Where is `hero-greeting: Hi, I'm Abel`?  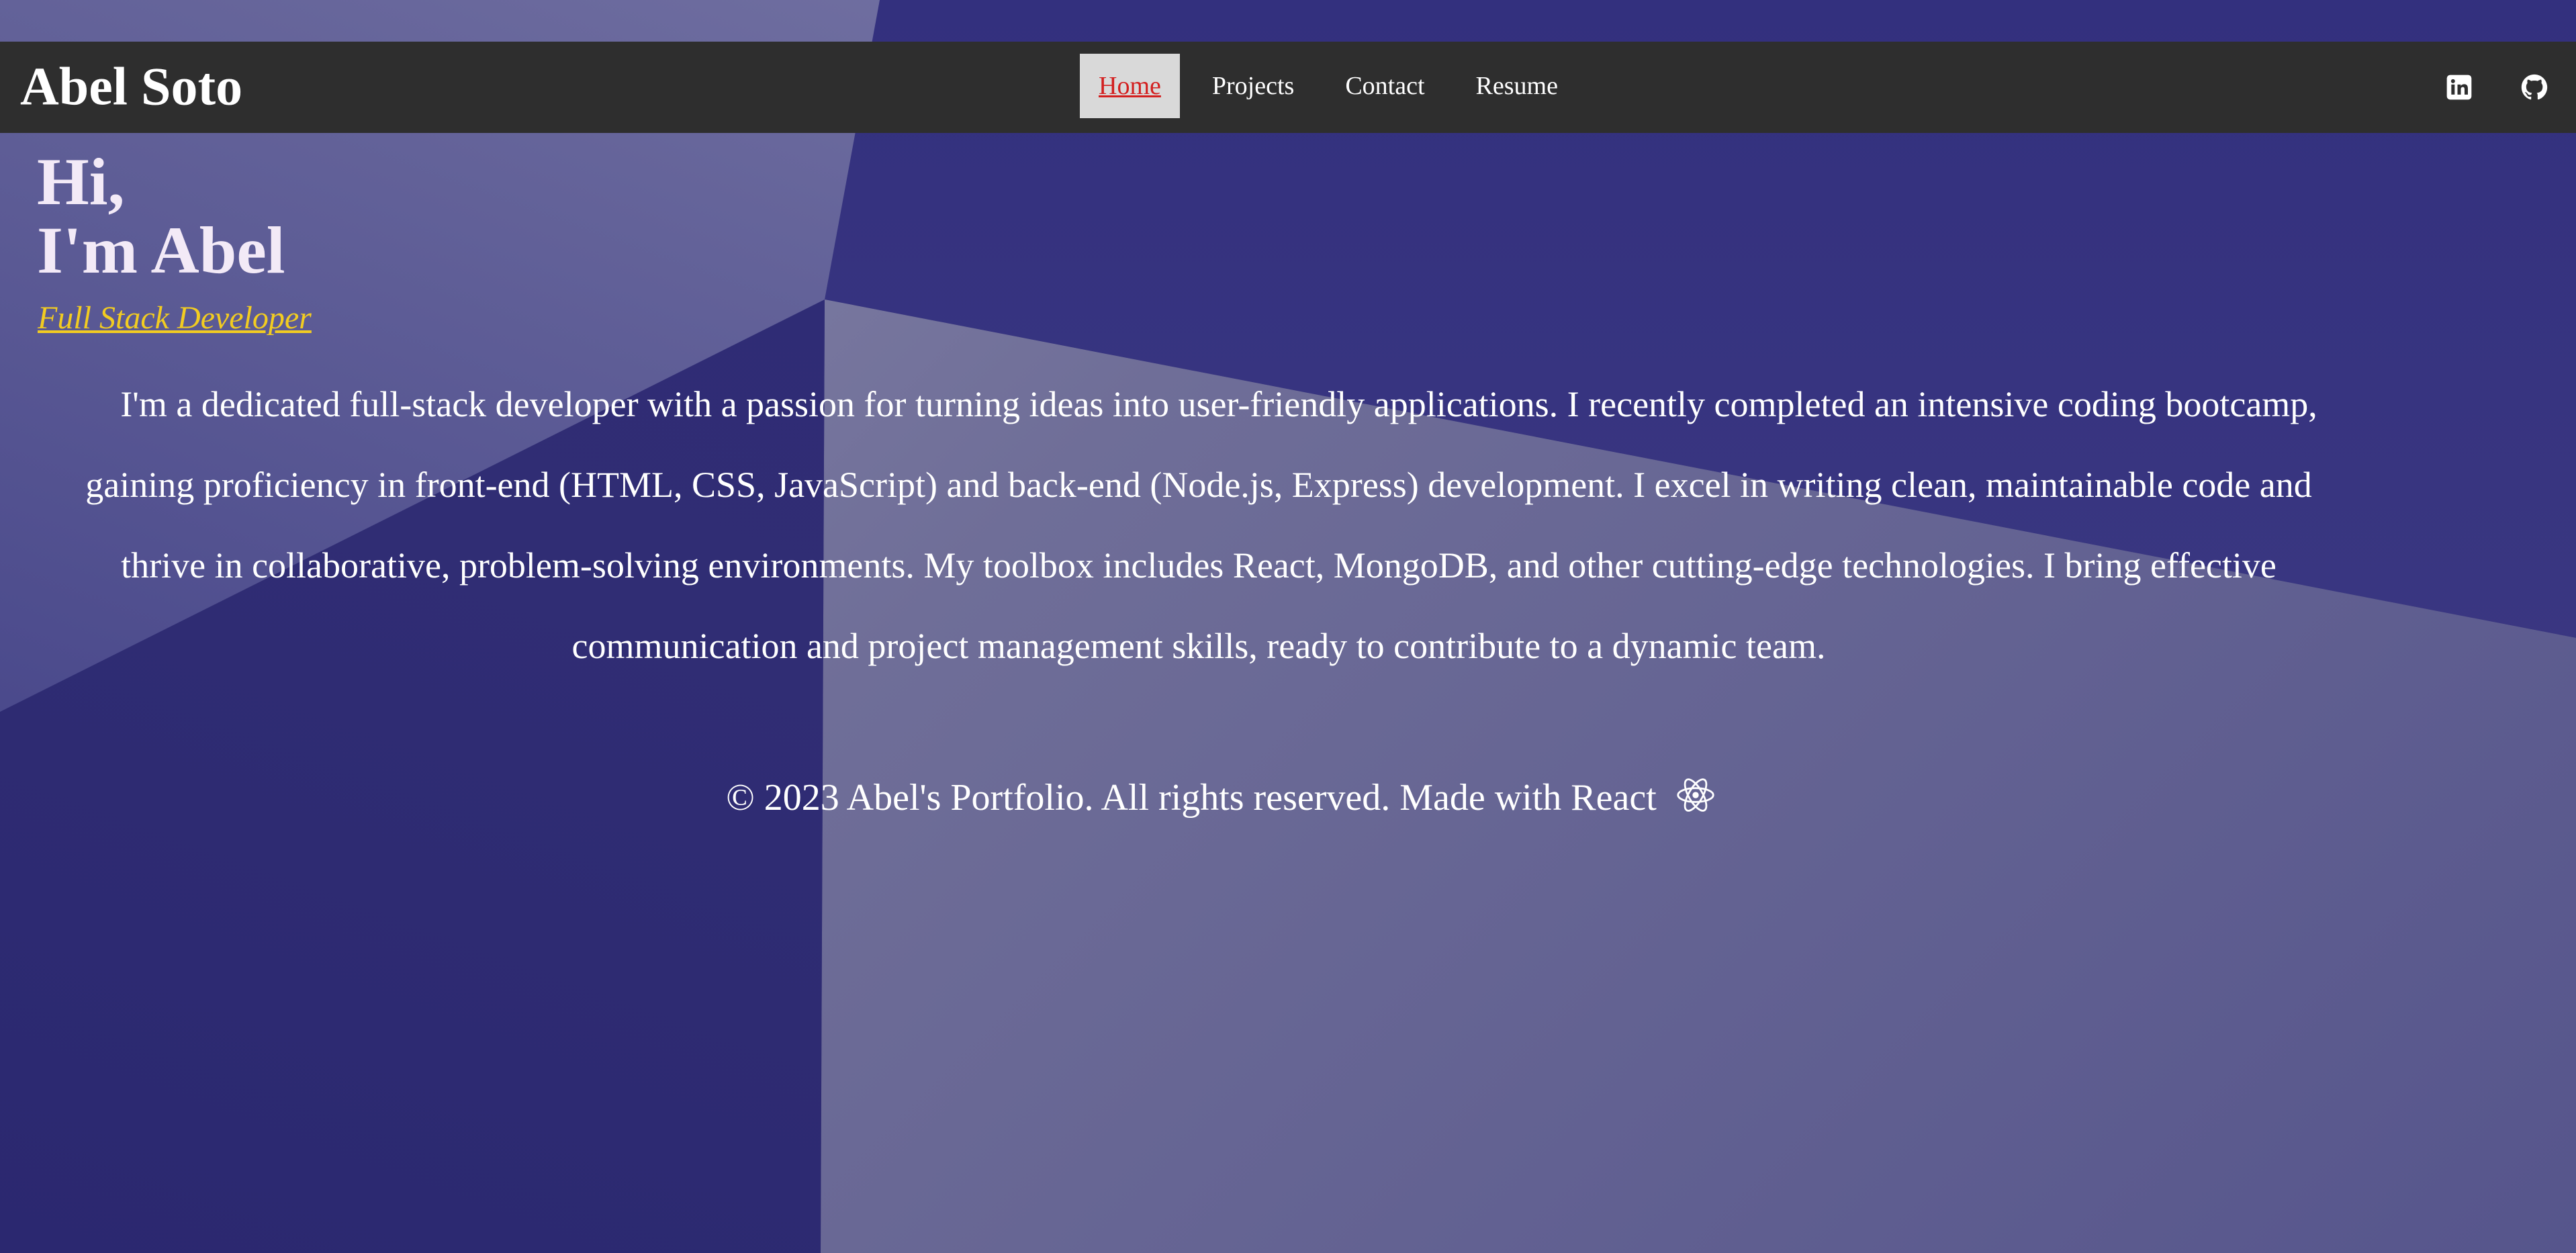
hero-greeting: Hi, I'm Abel is located at coordinates (161, 216).